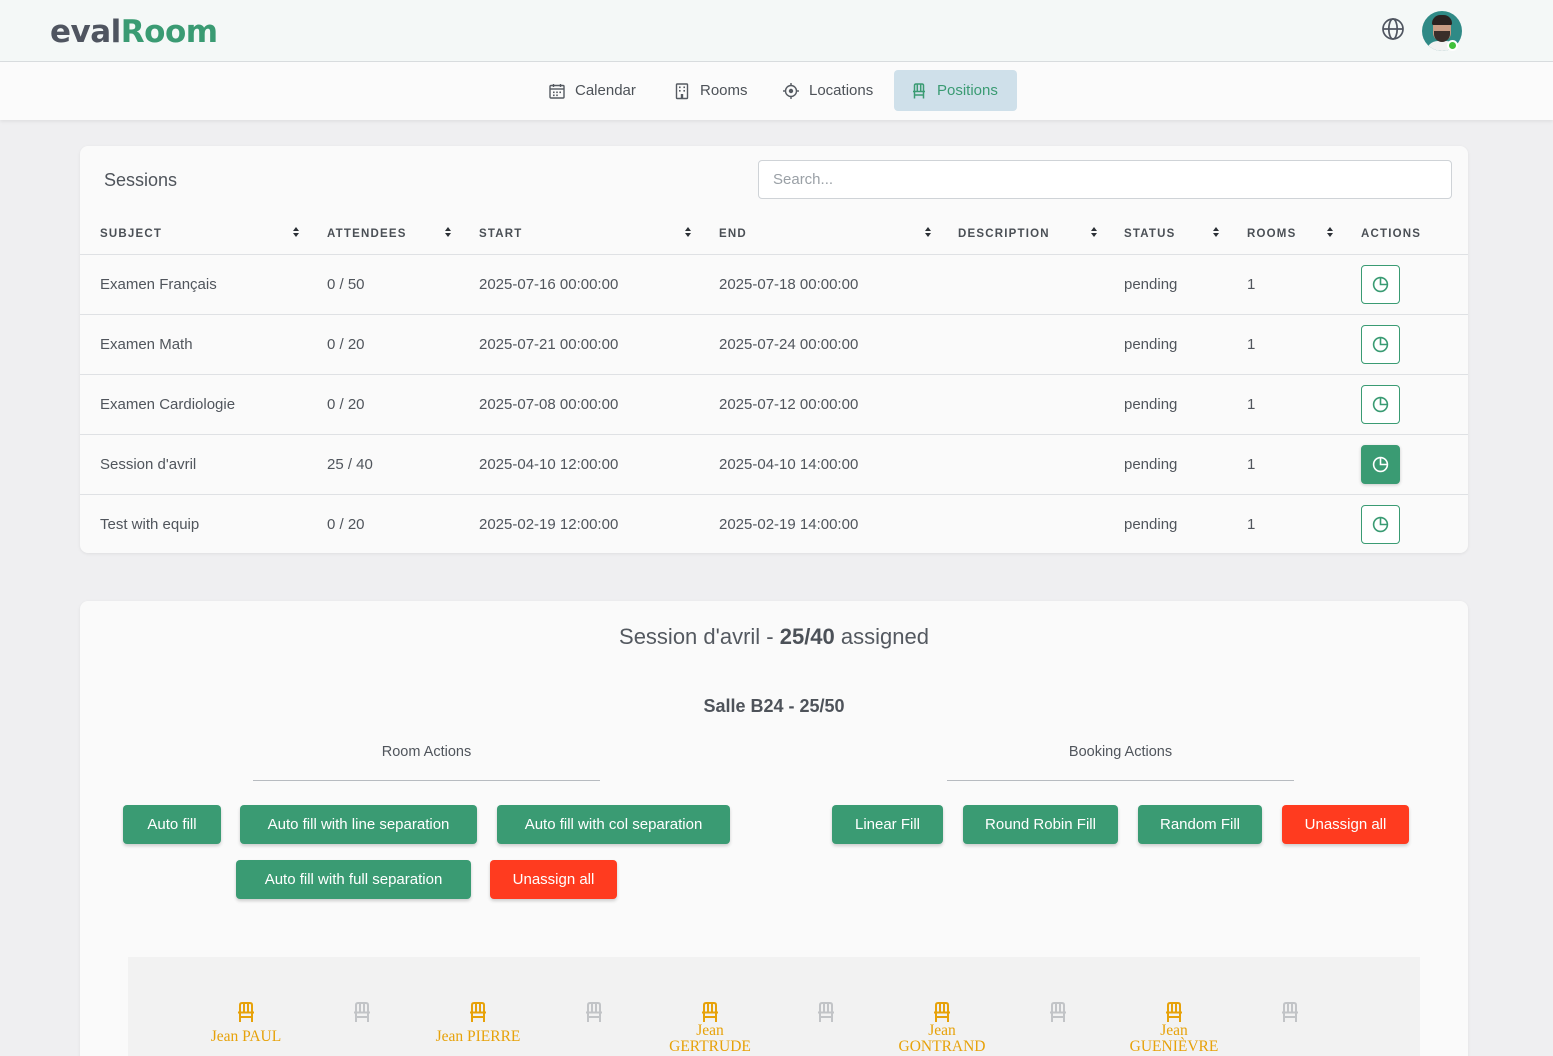  I want to click on cell-attendees: 0 / 50, so click(346, 284).